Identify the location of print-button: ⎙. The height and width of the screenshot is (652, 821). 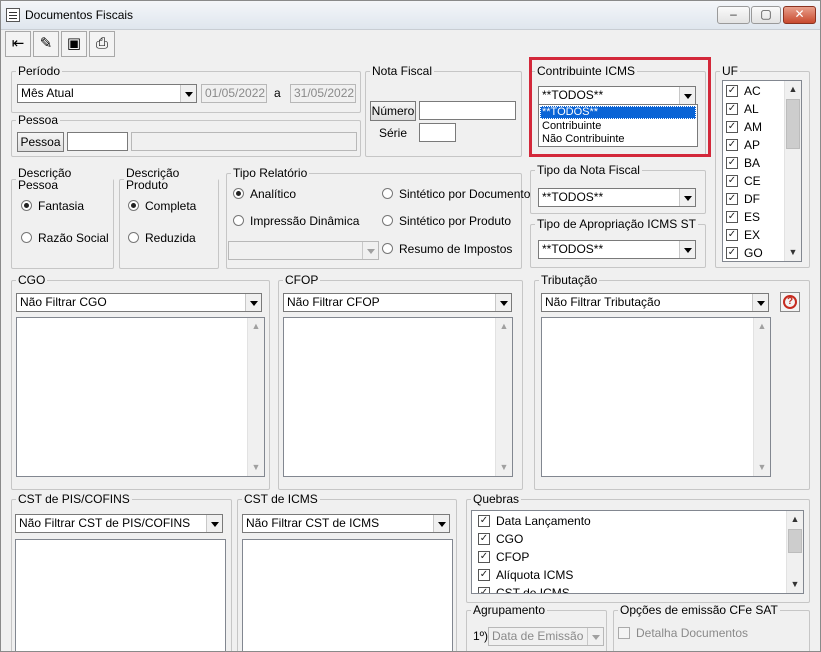
(102, 44).